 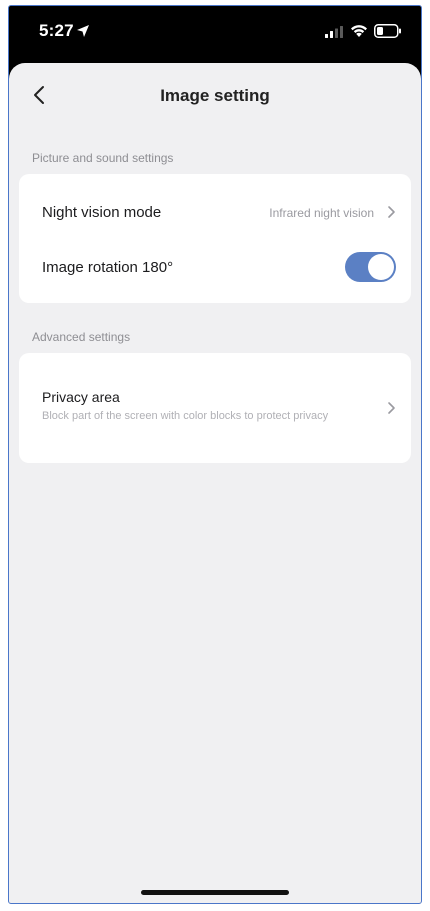 What do you see at coordinates (215, 211) in the screenshot?
I see `night-vision-row: Night vision mode Infrared night vision` at bounding box center [215, 211].